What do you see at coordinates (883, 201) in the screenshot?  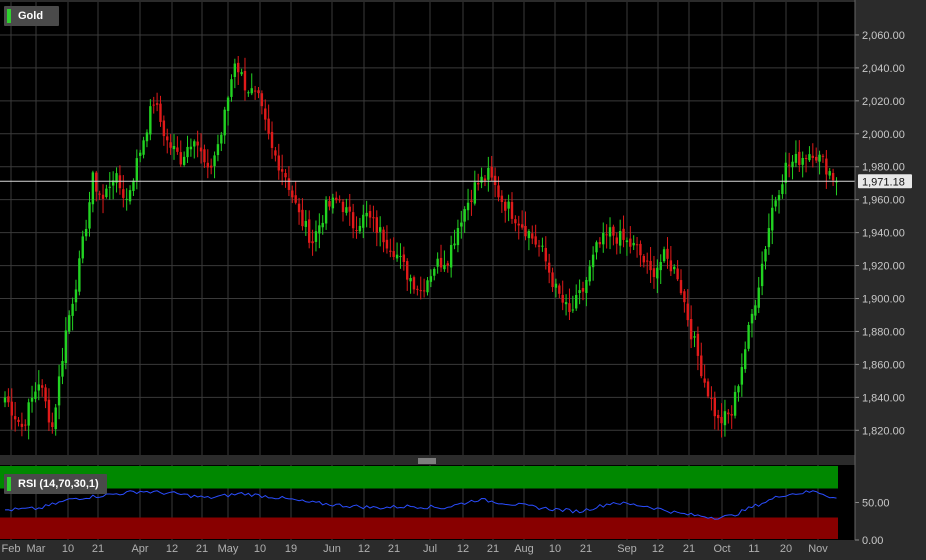 I see `y-tick-label: 1,960.00` at bounding box center [883, 201].